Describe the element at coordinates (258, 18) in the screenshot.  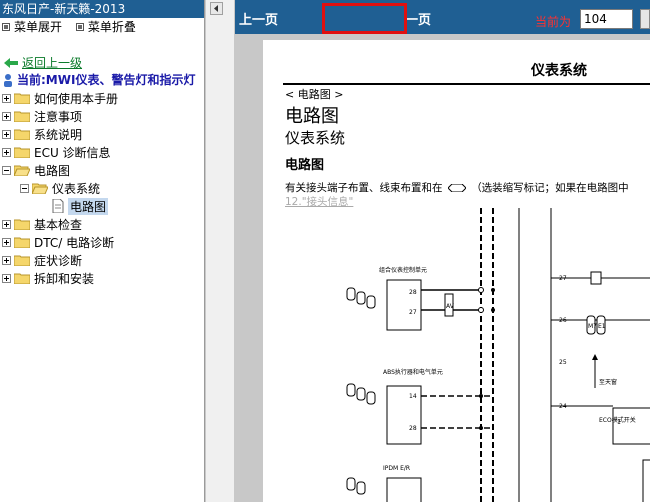
I see `prev-page-button: 上一页` at that location.